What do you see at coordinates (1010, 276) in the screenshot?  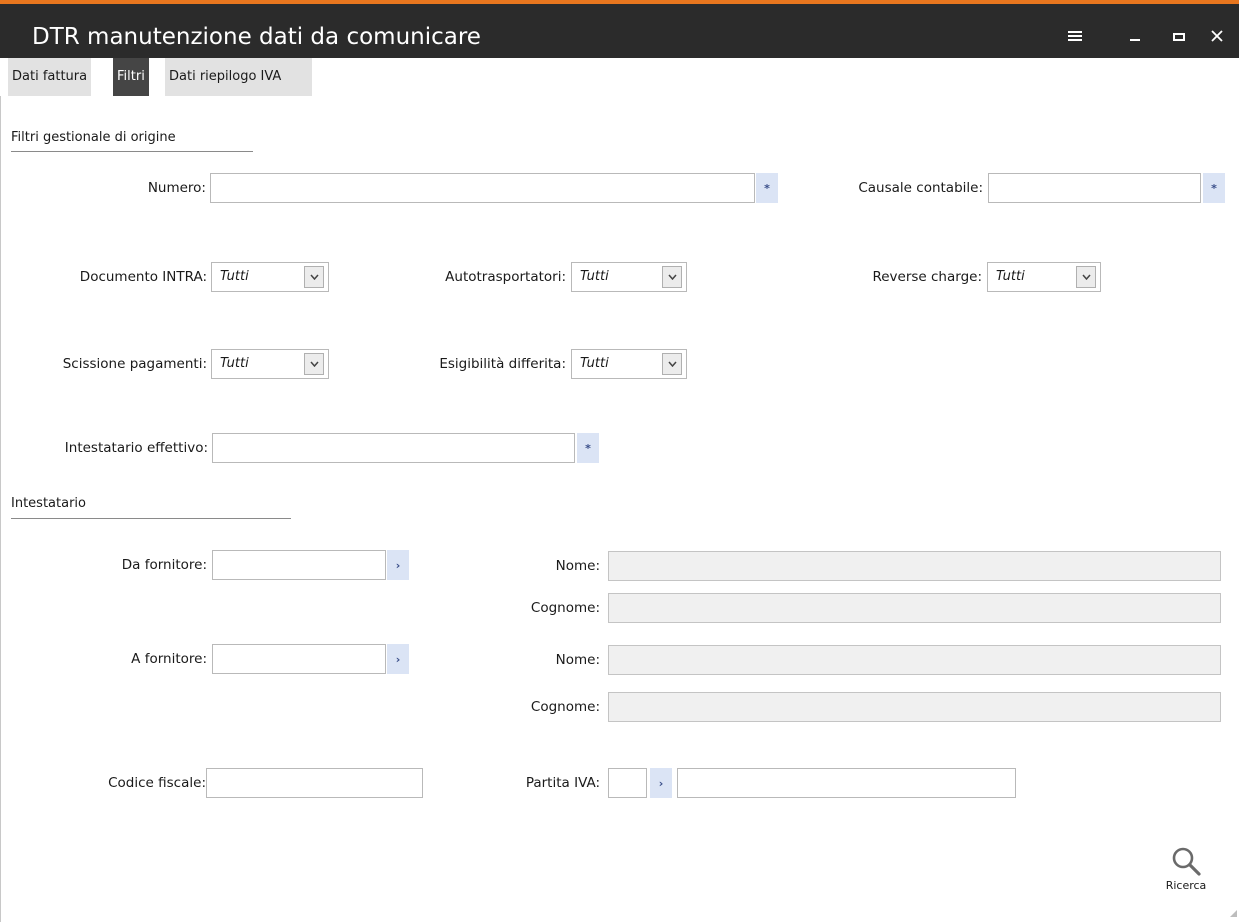 I see `reverse-charge-value: Tutti` at bounding box center [1010, 276].